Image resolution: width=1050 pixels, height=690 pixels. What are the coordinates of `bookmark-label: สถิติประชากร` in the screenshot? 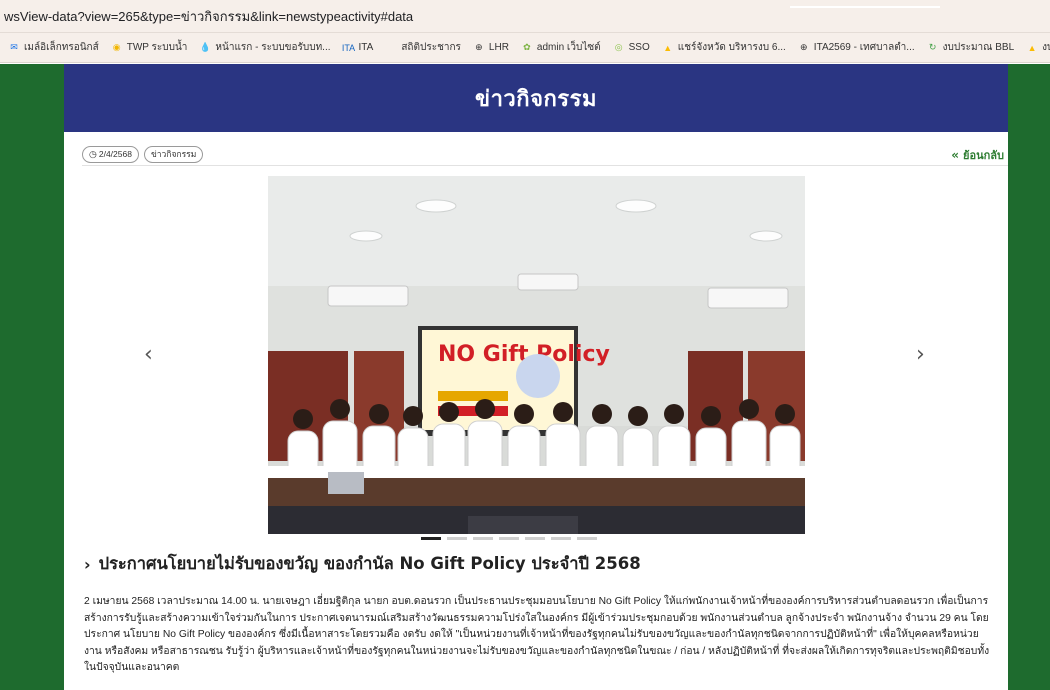 It's located at (431, 47).